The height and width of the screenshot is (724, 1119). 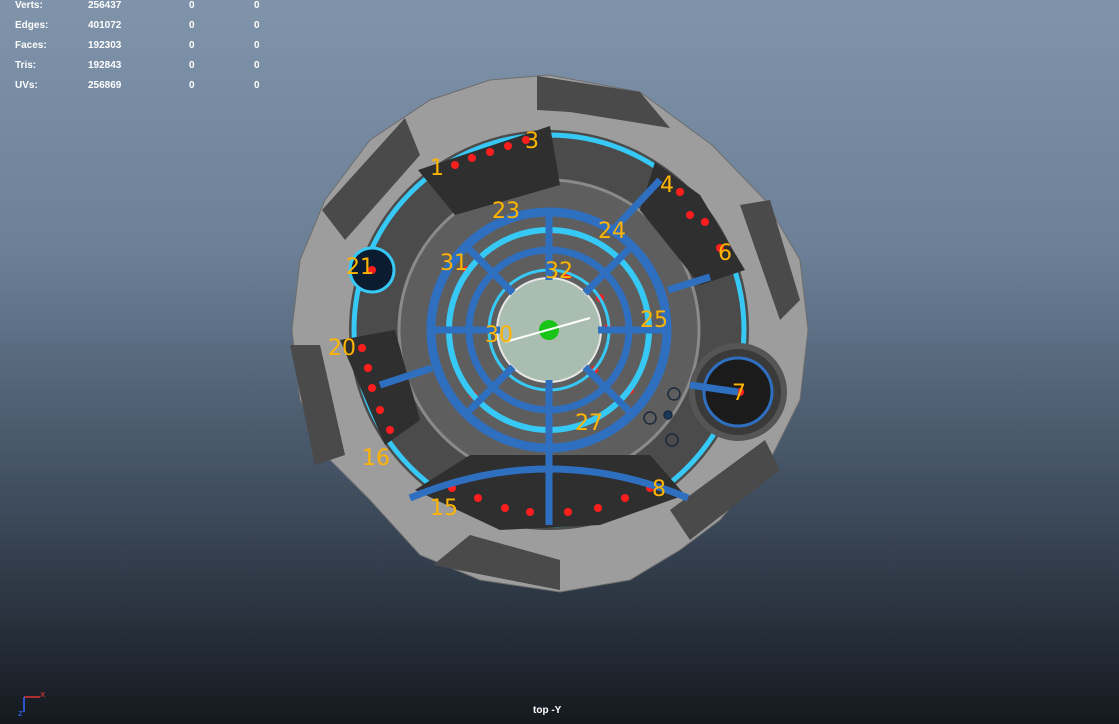 What do you see at coordinates (26, 65) in the screenshot?
I see `hud-label: Tris:` at bounding box center [26, 65].